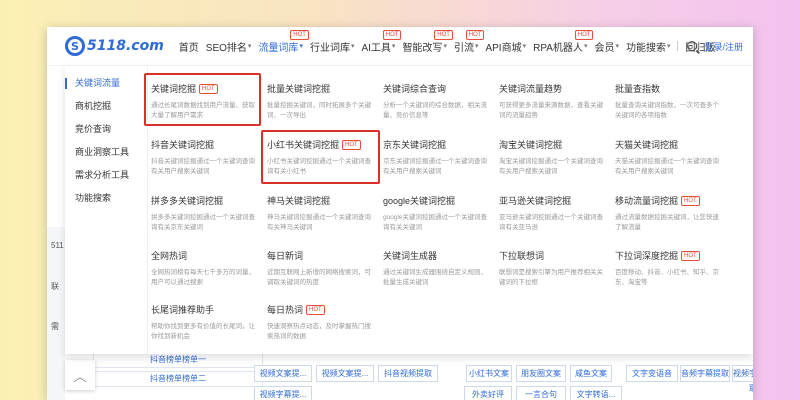 Image resolution: width=800 pixels, height=400 pixels. I want to click on tool-keyword-generator: 关键词生成器 通过关键词生成器围绕自定义规则，批量生成关键词, so click(437, 268).